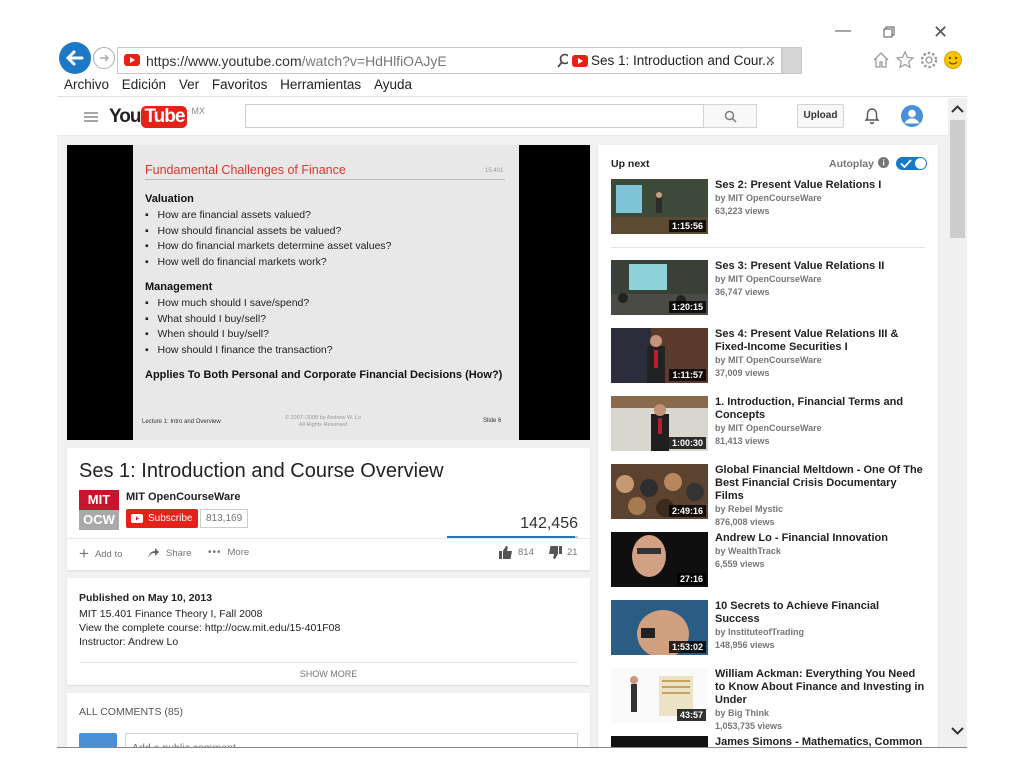 The height and width of the screenshot is (768, 1024). Describe the element at coordinates (245, 170) in the screenshot. I see `slide-title: Fundamental Challenges of Finance` at that location.